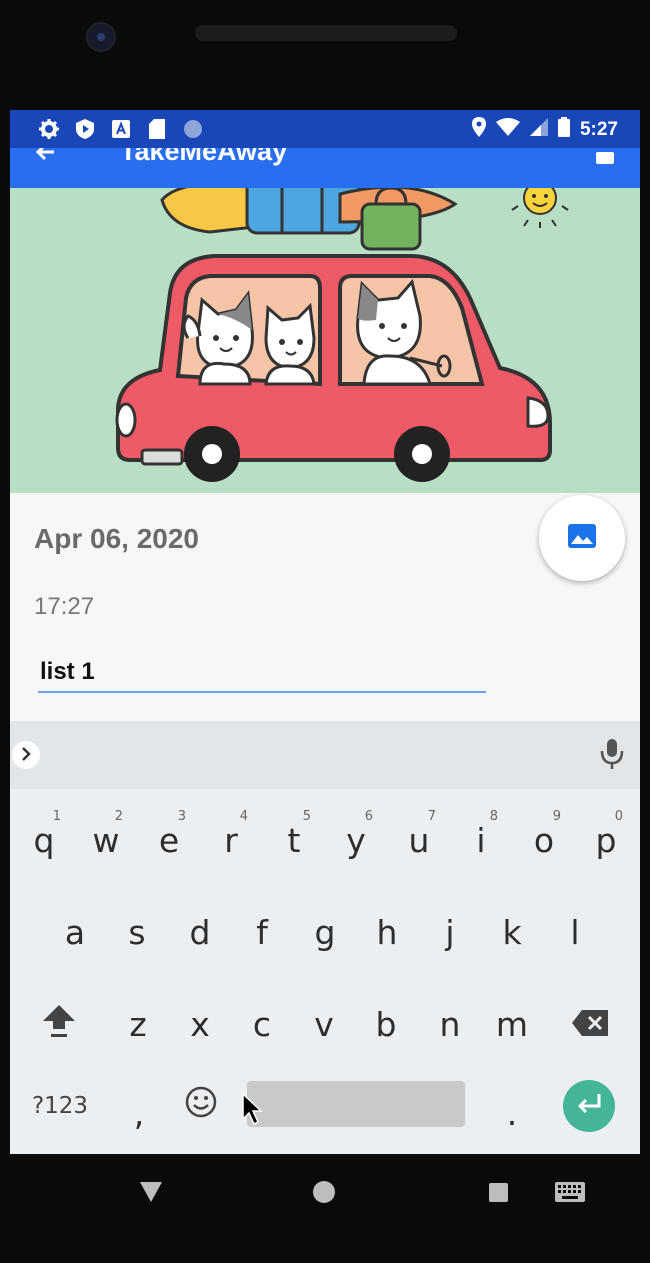 The width and height of the screenshot is (650, 1263). What do you see at coordinates (544, 840) in the screenshot?
I see `key-o: o9` at bounding box center [544, 840].